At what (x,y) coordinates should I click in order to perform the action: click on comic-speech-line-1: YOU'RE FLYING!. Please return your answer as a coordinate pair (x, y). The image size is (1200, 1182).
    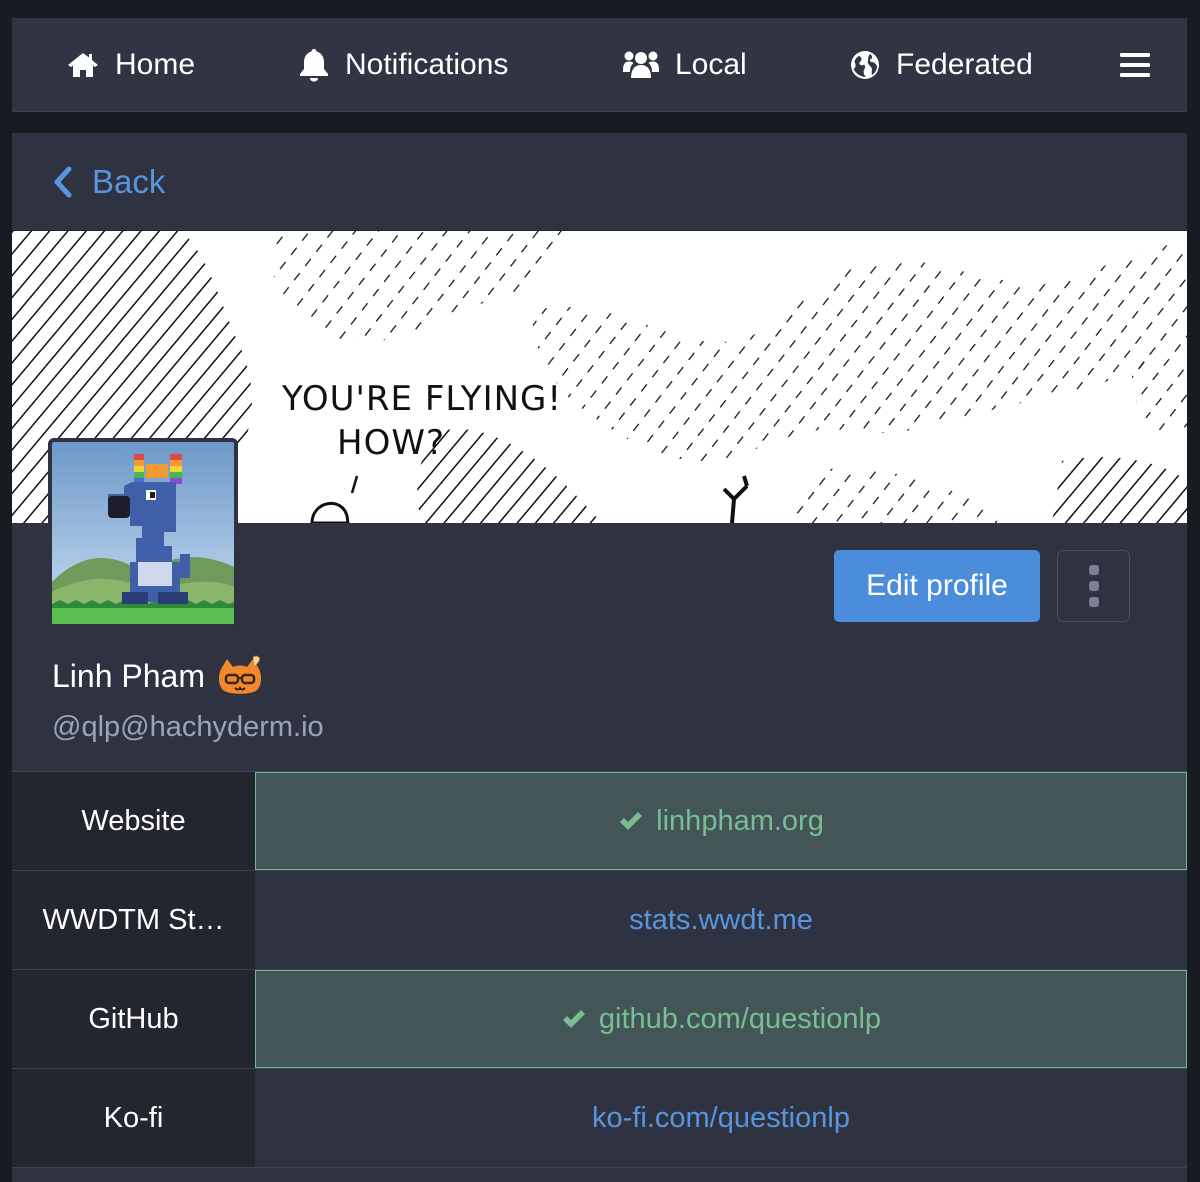
    Looking at the image, I should click on (422, 399).